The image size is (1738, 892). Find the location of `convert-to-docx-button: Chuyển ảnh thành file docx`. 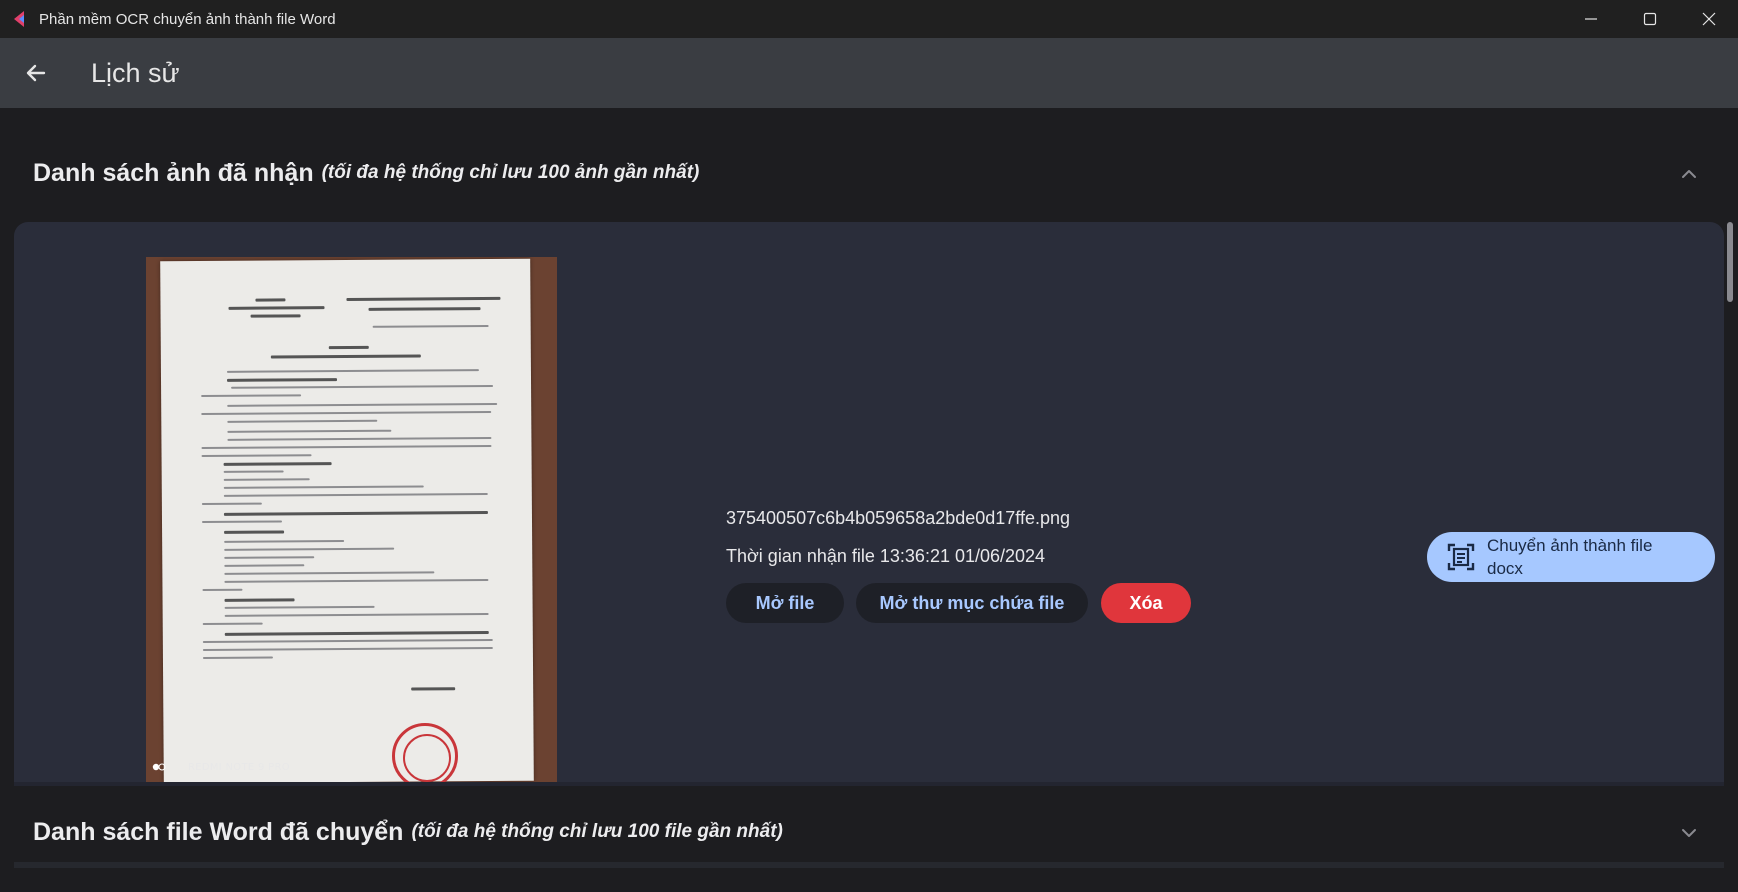

convert-to-docx-button: Chuyển ảnh thành file docx is located at coordinates (1571, 557).